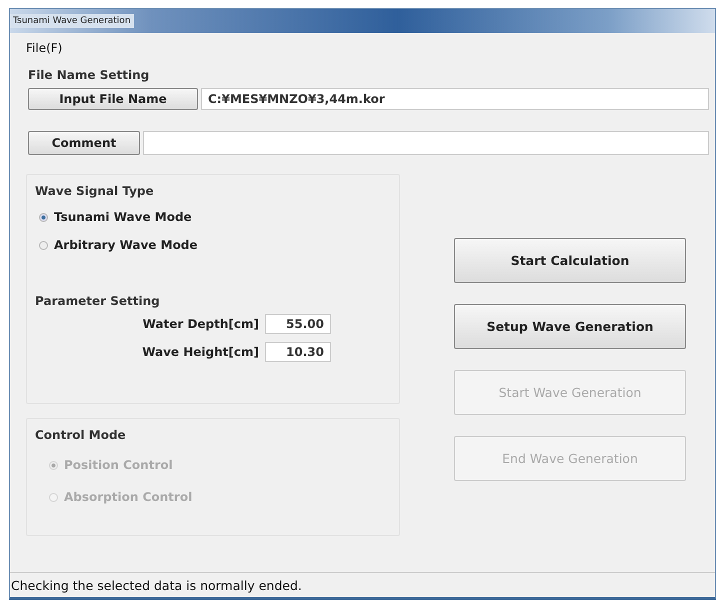 The width and height of the screenshot is (723, 608). Describe the element at coordinates (298, 324) in the screenshot. I see `number-field: 55.00` at that location.